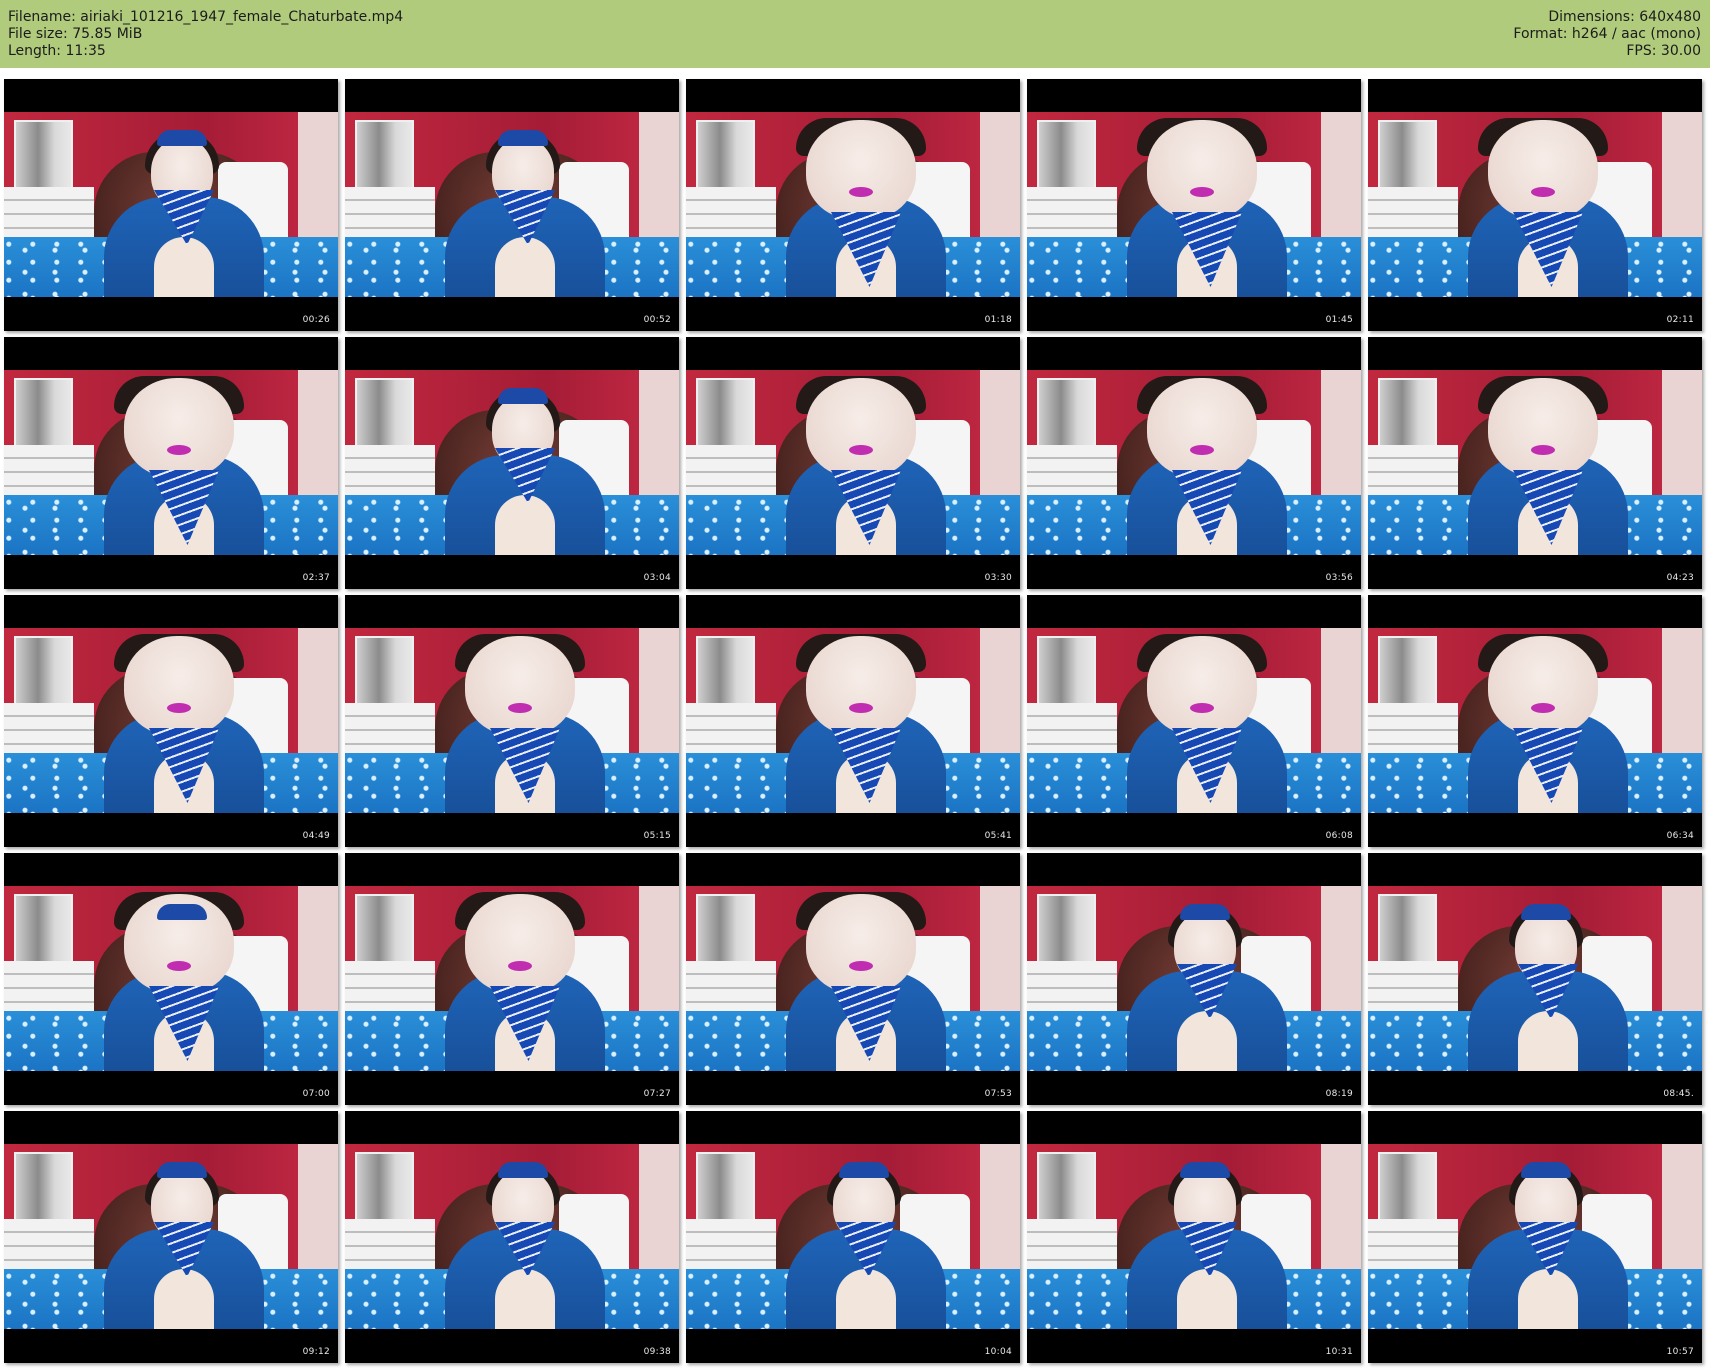 The height and width of the screenshot is (1370, 1710). What do you see at coordinates (316, 578) in the screenshot?
I see `thumbnail-timestamp: 02:37` at bounding box center [316, 578].